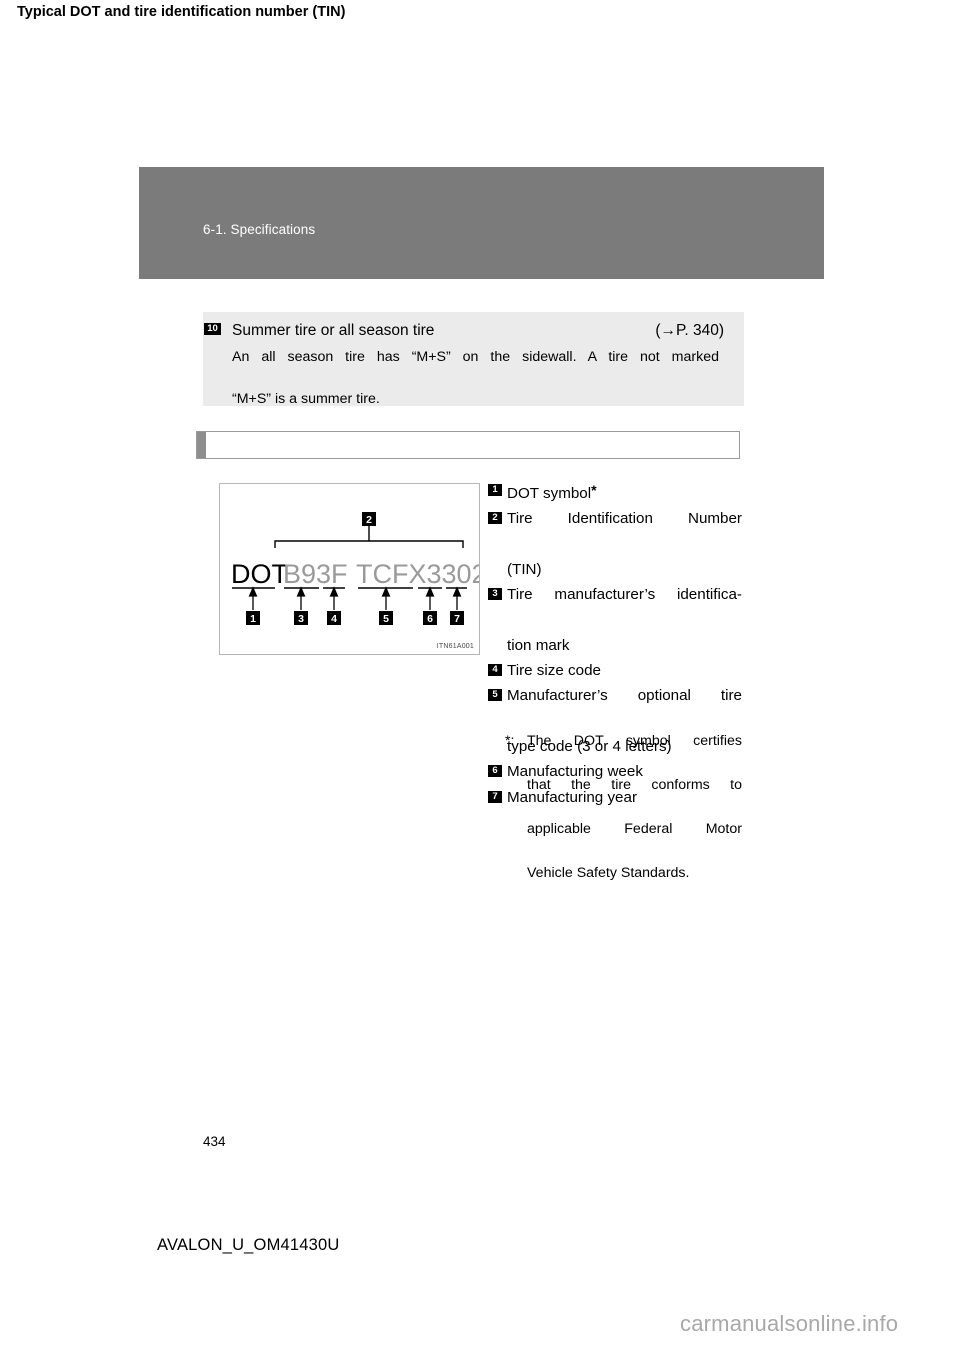 This screenshot has width=960, height=1358. I want to click on footnote-line2: that the tire conforms to, so click(634, 785).